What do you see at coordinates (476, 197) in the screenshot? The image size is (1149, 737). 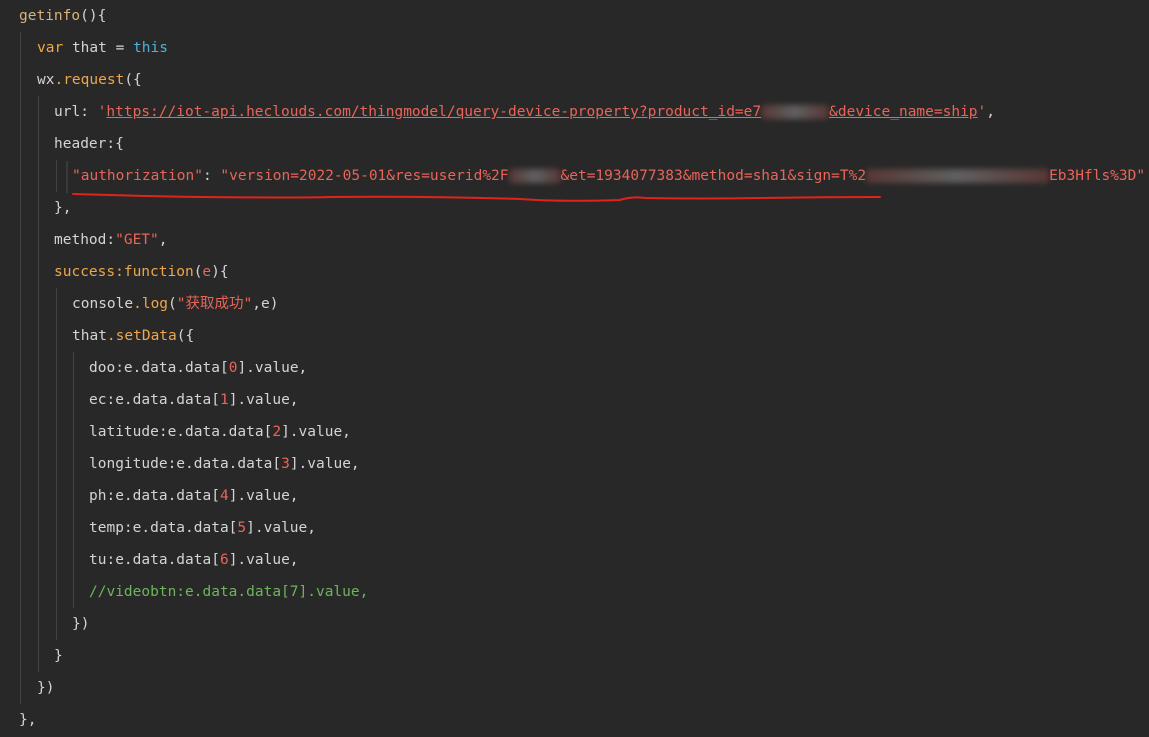 I see `red-underline-annotation` at bounding box center [476, 197].